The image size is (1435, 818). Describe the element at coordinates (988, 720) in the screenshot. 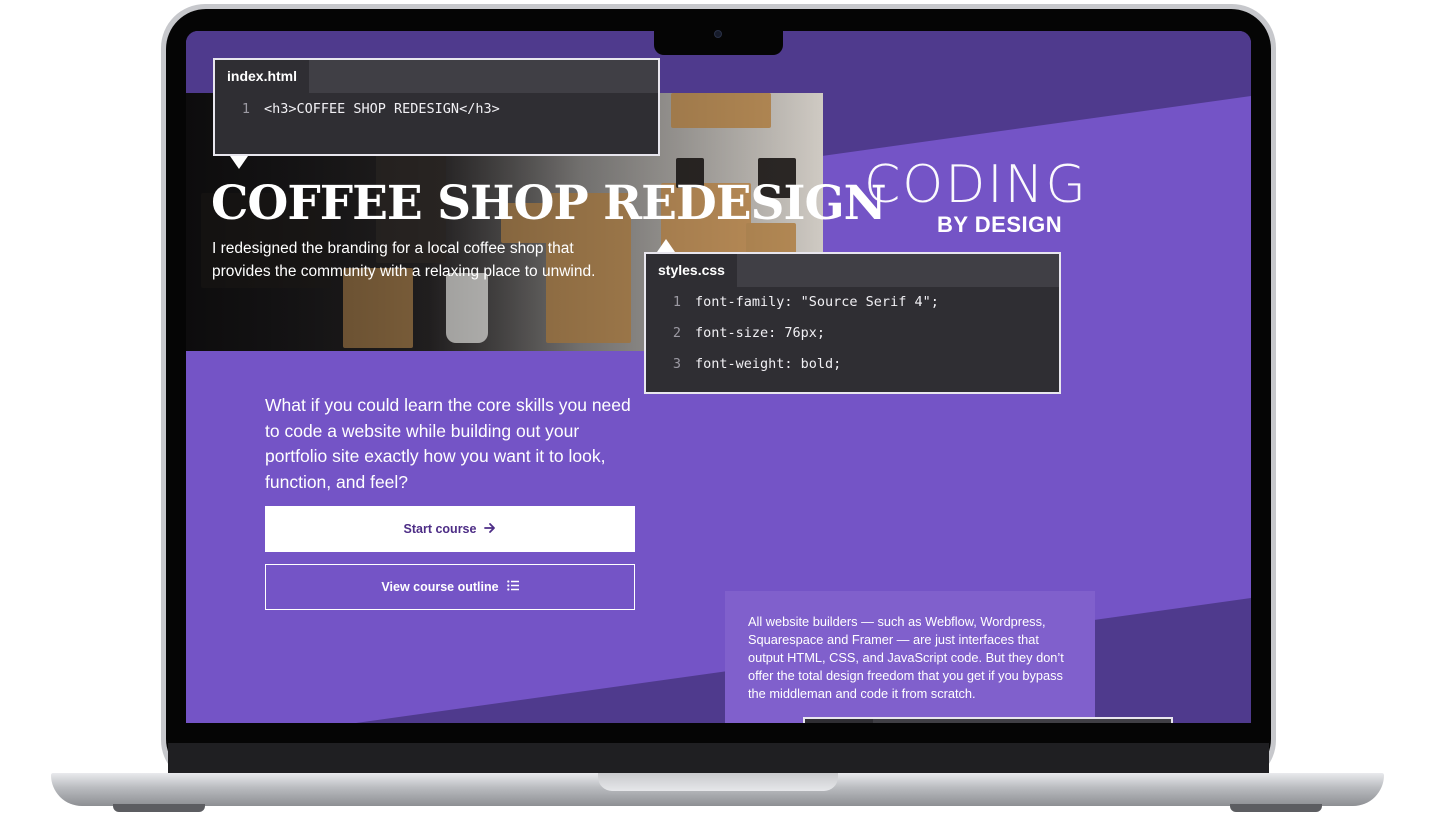

I see `partial-code-window` at that location.